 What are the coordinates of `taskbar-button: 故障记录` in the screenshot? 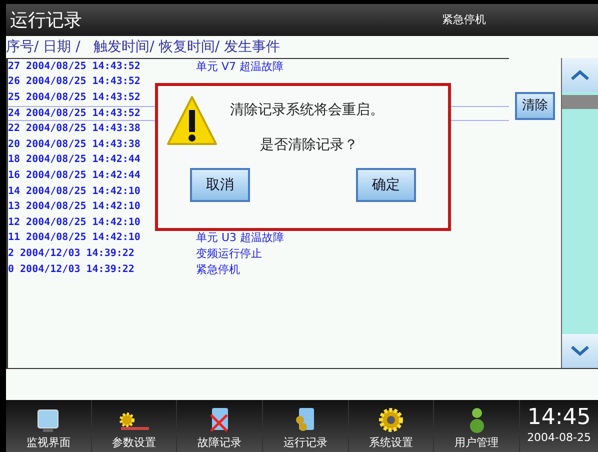 It's located at (220, 426).